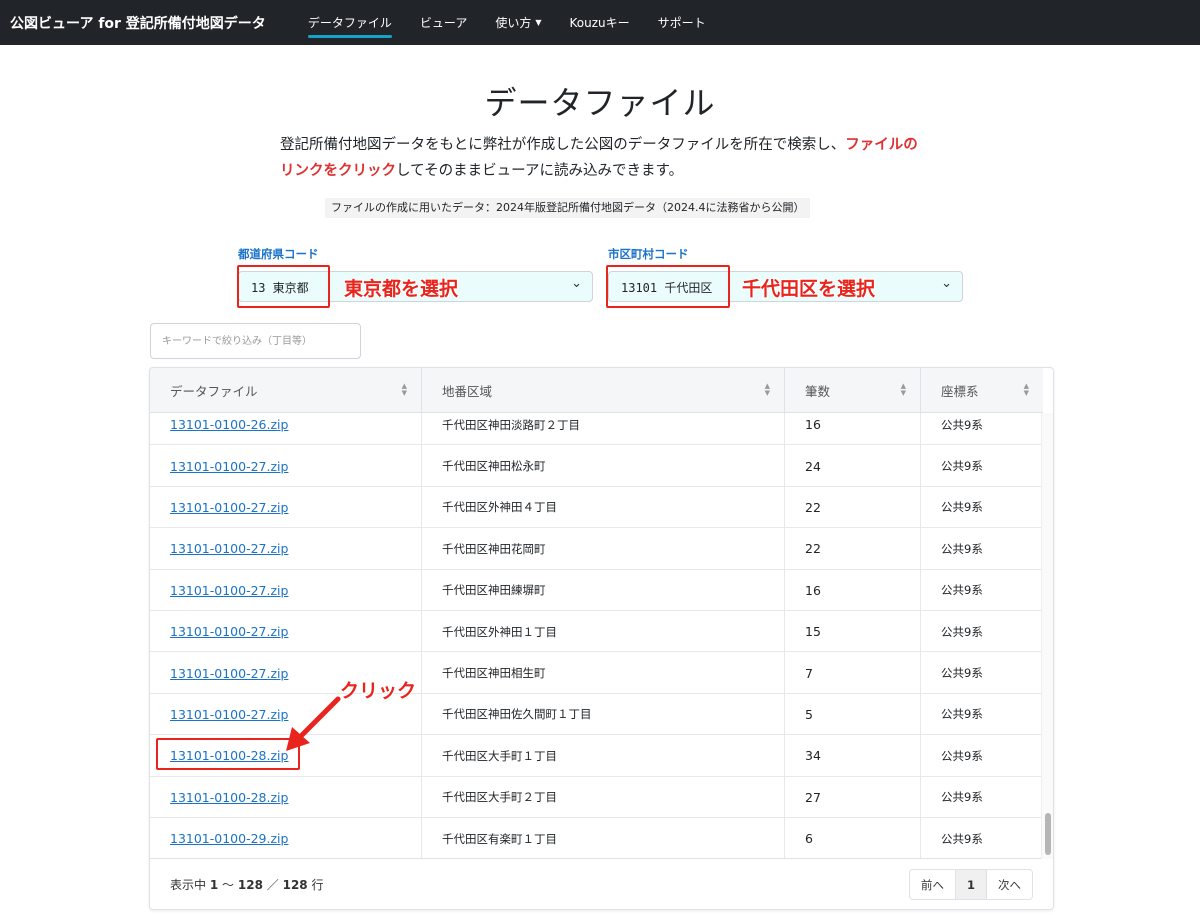  I want to click on area-cell: 千代田区有楽町１丁目, so click(603, 837).